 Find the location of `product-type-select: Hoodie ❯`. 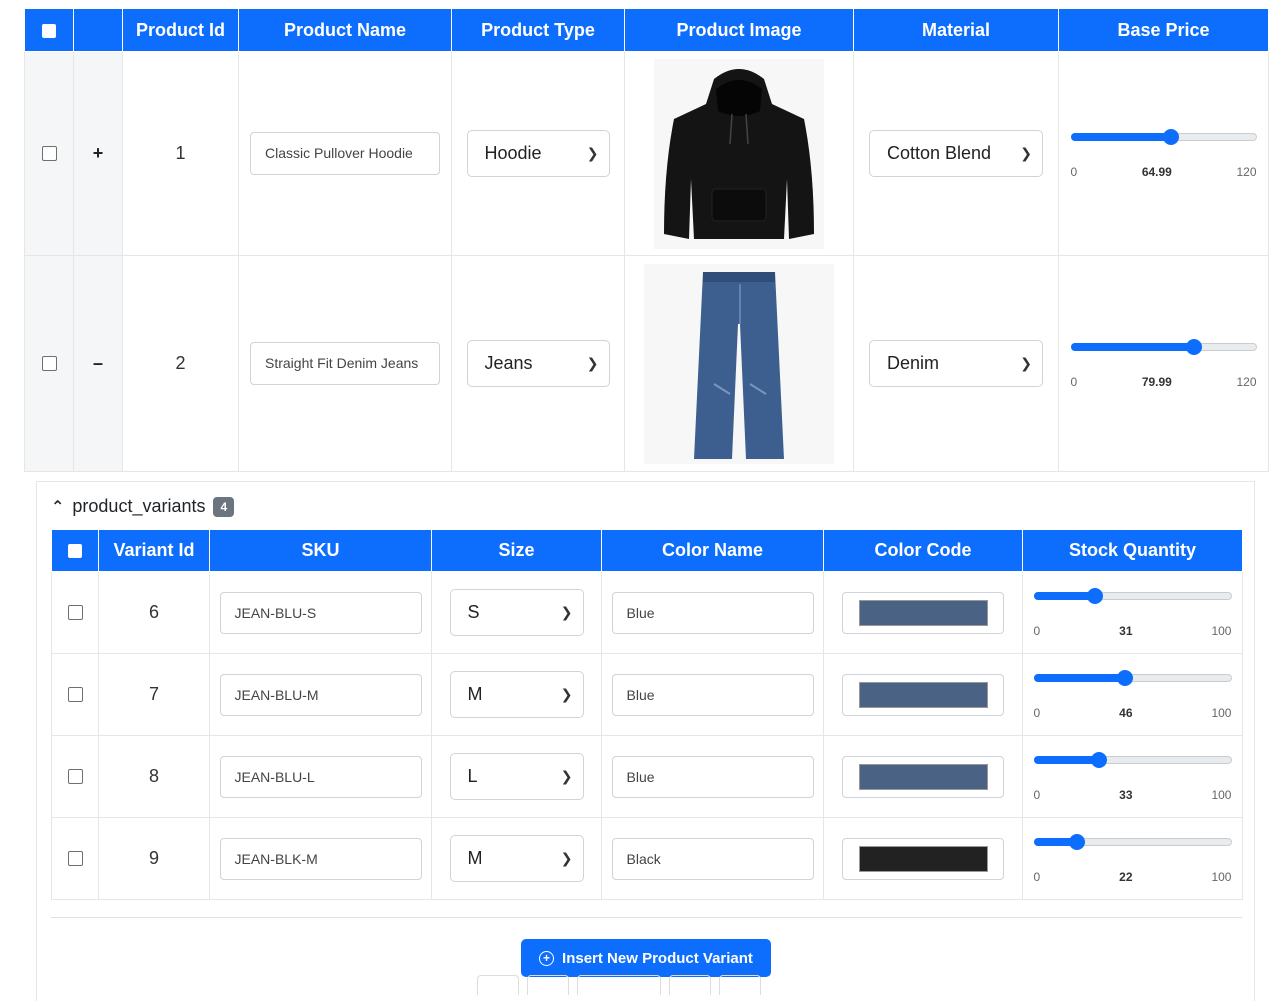

product-type-select: Hoodie ❯ is located at coordinates (538, 153).